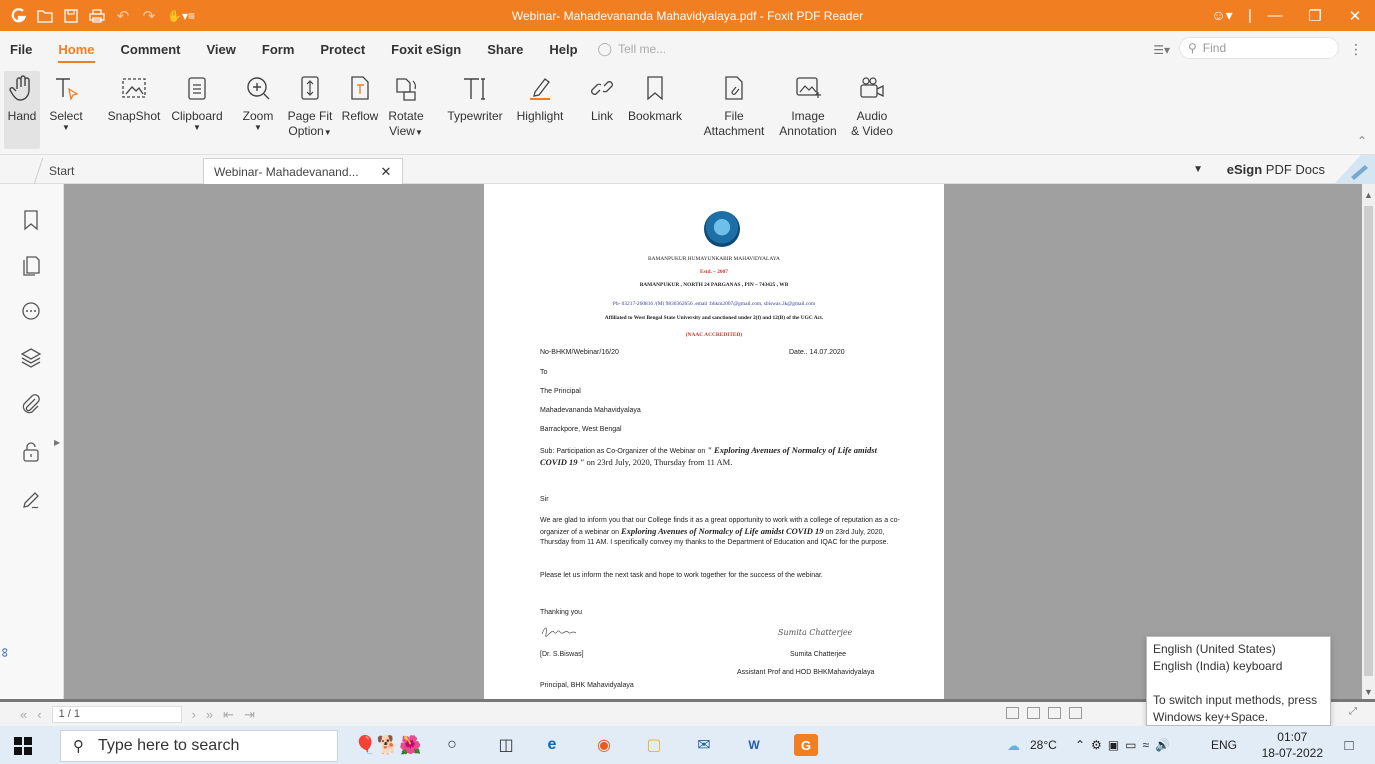 The width and height of the screenshot is (1375, 764). I want to click on paperclip-file-icon, so click(734, 88).